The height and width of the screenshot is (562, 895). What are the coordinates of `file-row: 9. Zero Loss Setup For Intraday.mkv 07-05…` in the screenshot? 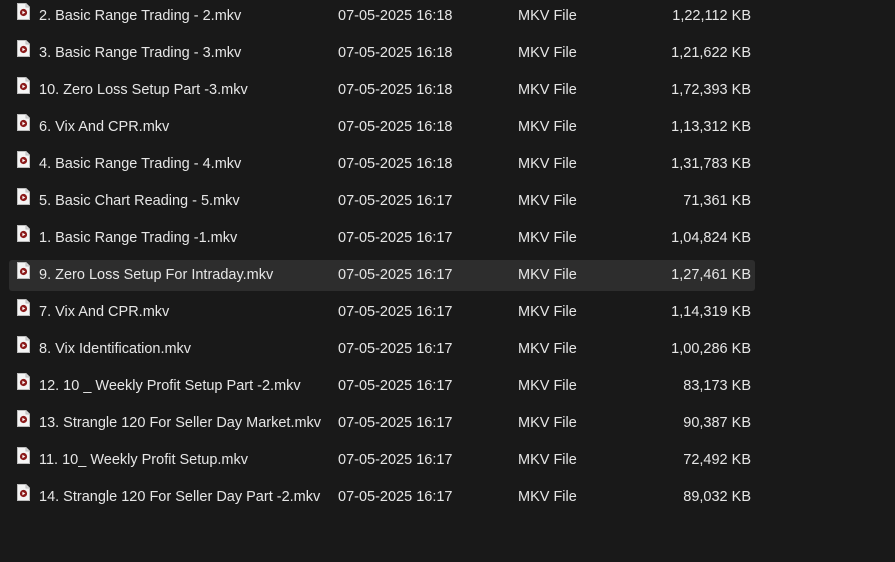 It's located at (382, 275).